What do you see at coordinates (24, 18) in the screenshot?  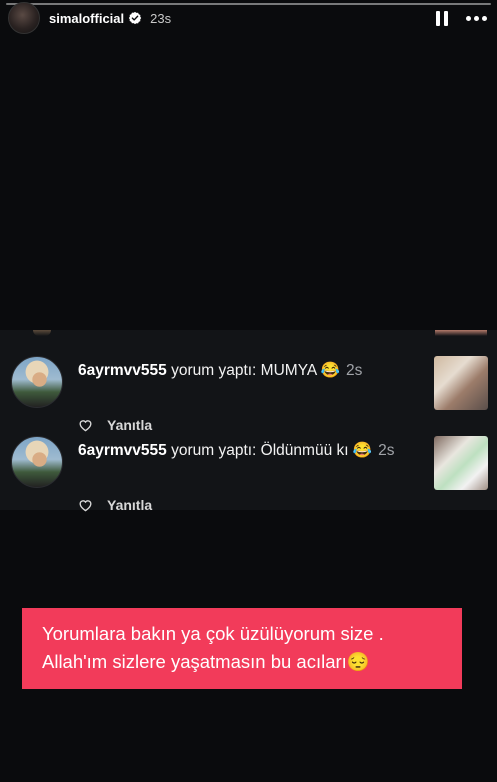 I see `avatar` at bounding box center [24, 18].